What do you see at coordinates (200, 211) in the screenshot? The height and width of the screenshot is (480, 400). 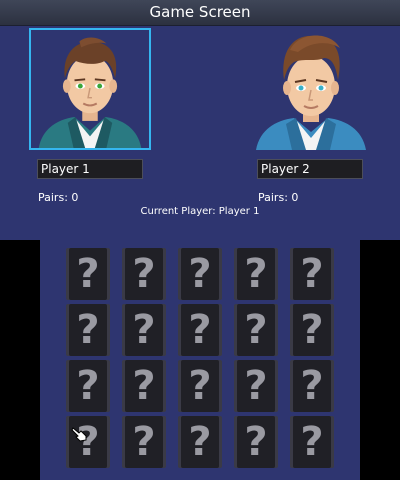 I see `current-player-status: Current Player: Player 1` at bounding box center [200, 211].